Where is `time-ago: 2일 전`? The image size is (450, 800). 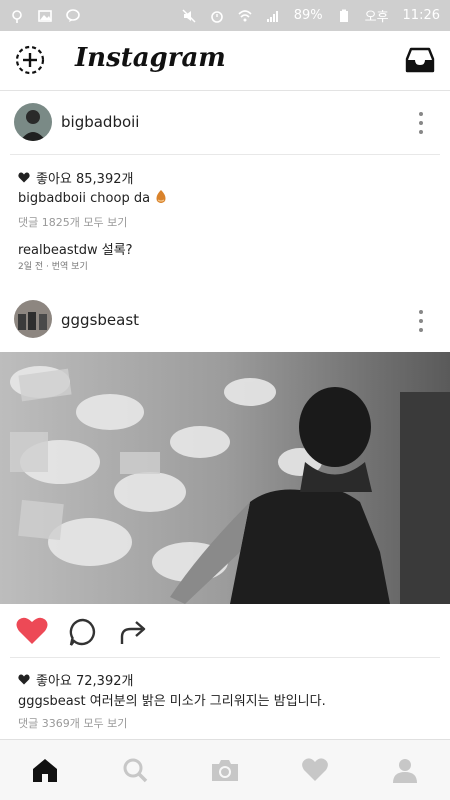
time-ago: 2일 전 is located at coordinates (31, 267).